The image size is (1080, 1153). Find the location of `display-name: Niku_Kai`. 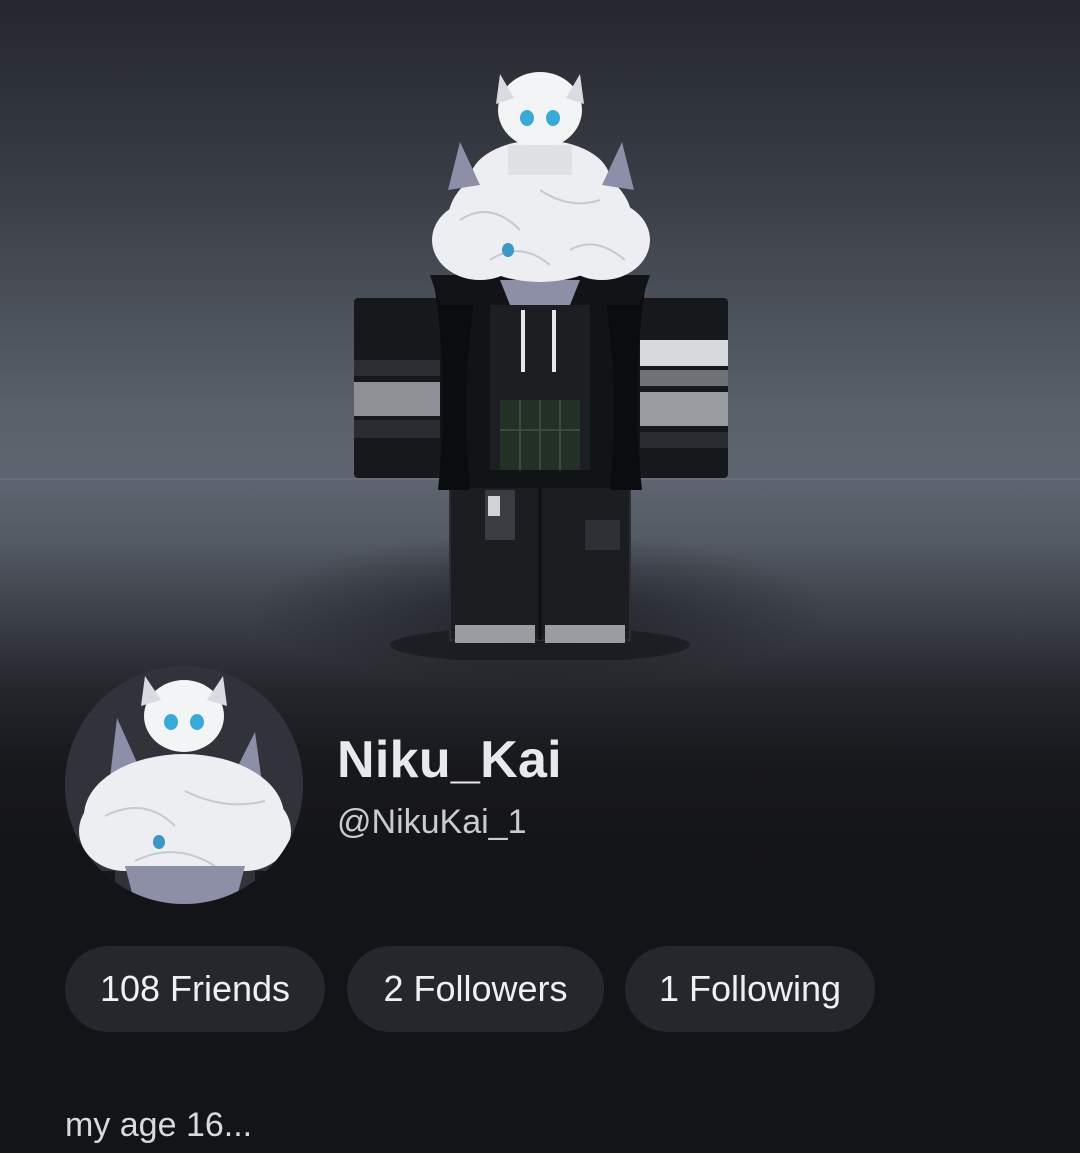

display-name: Niku_Kai is located at coordinates (449, 760).